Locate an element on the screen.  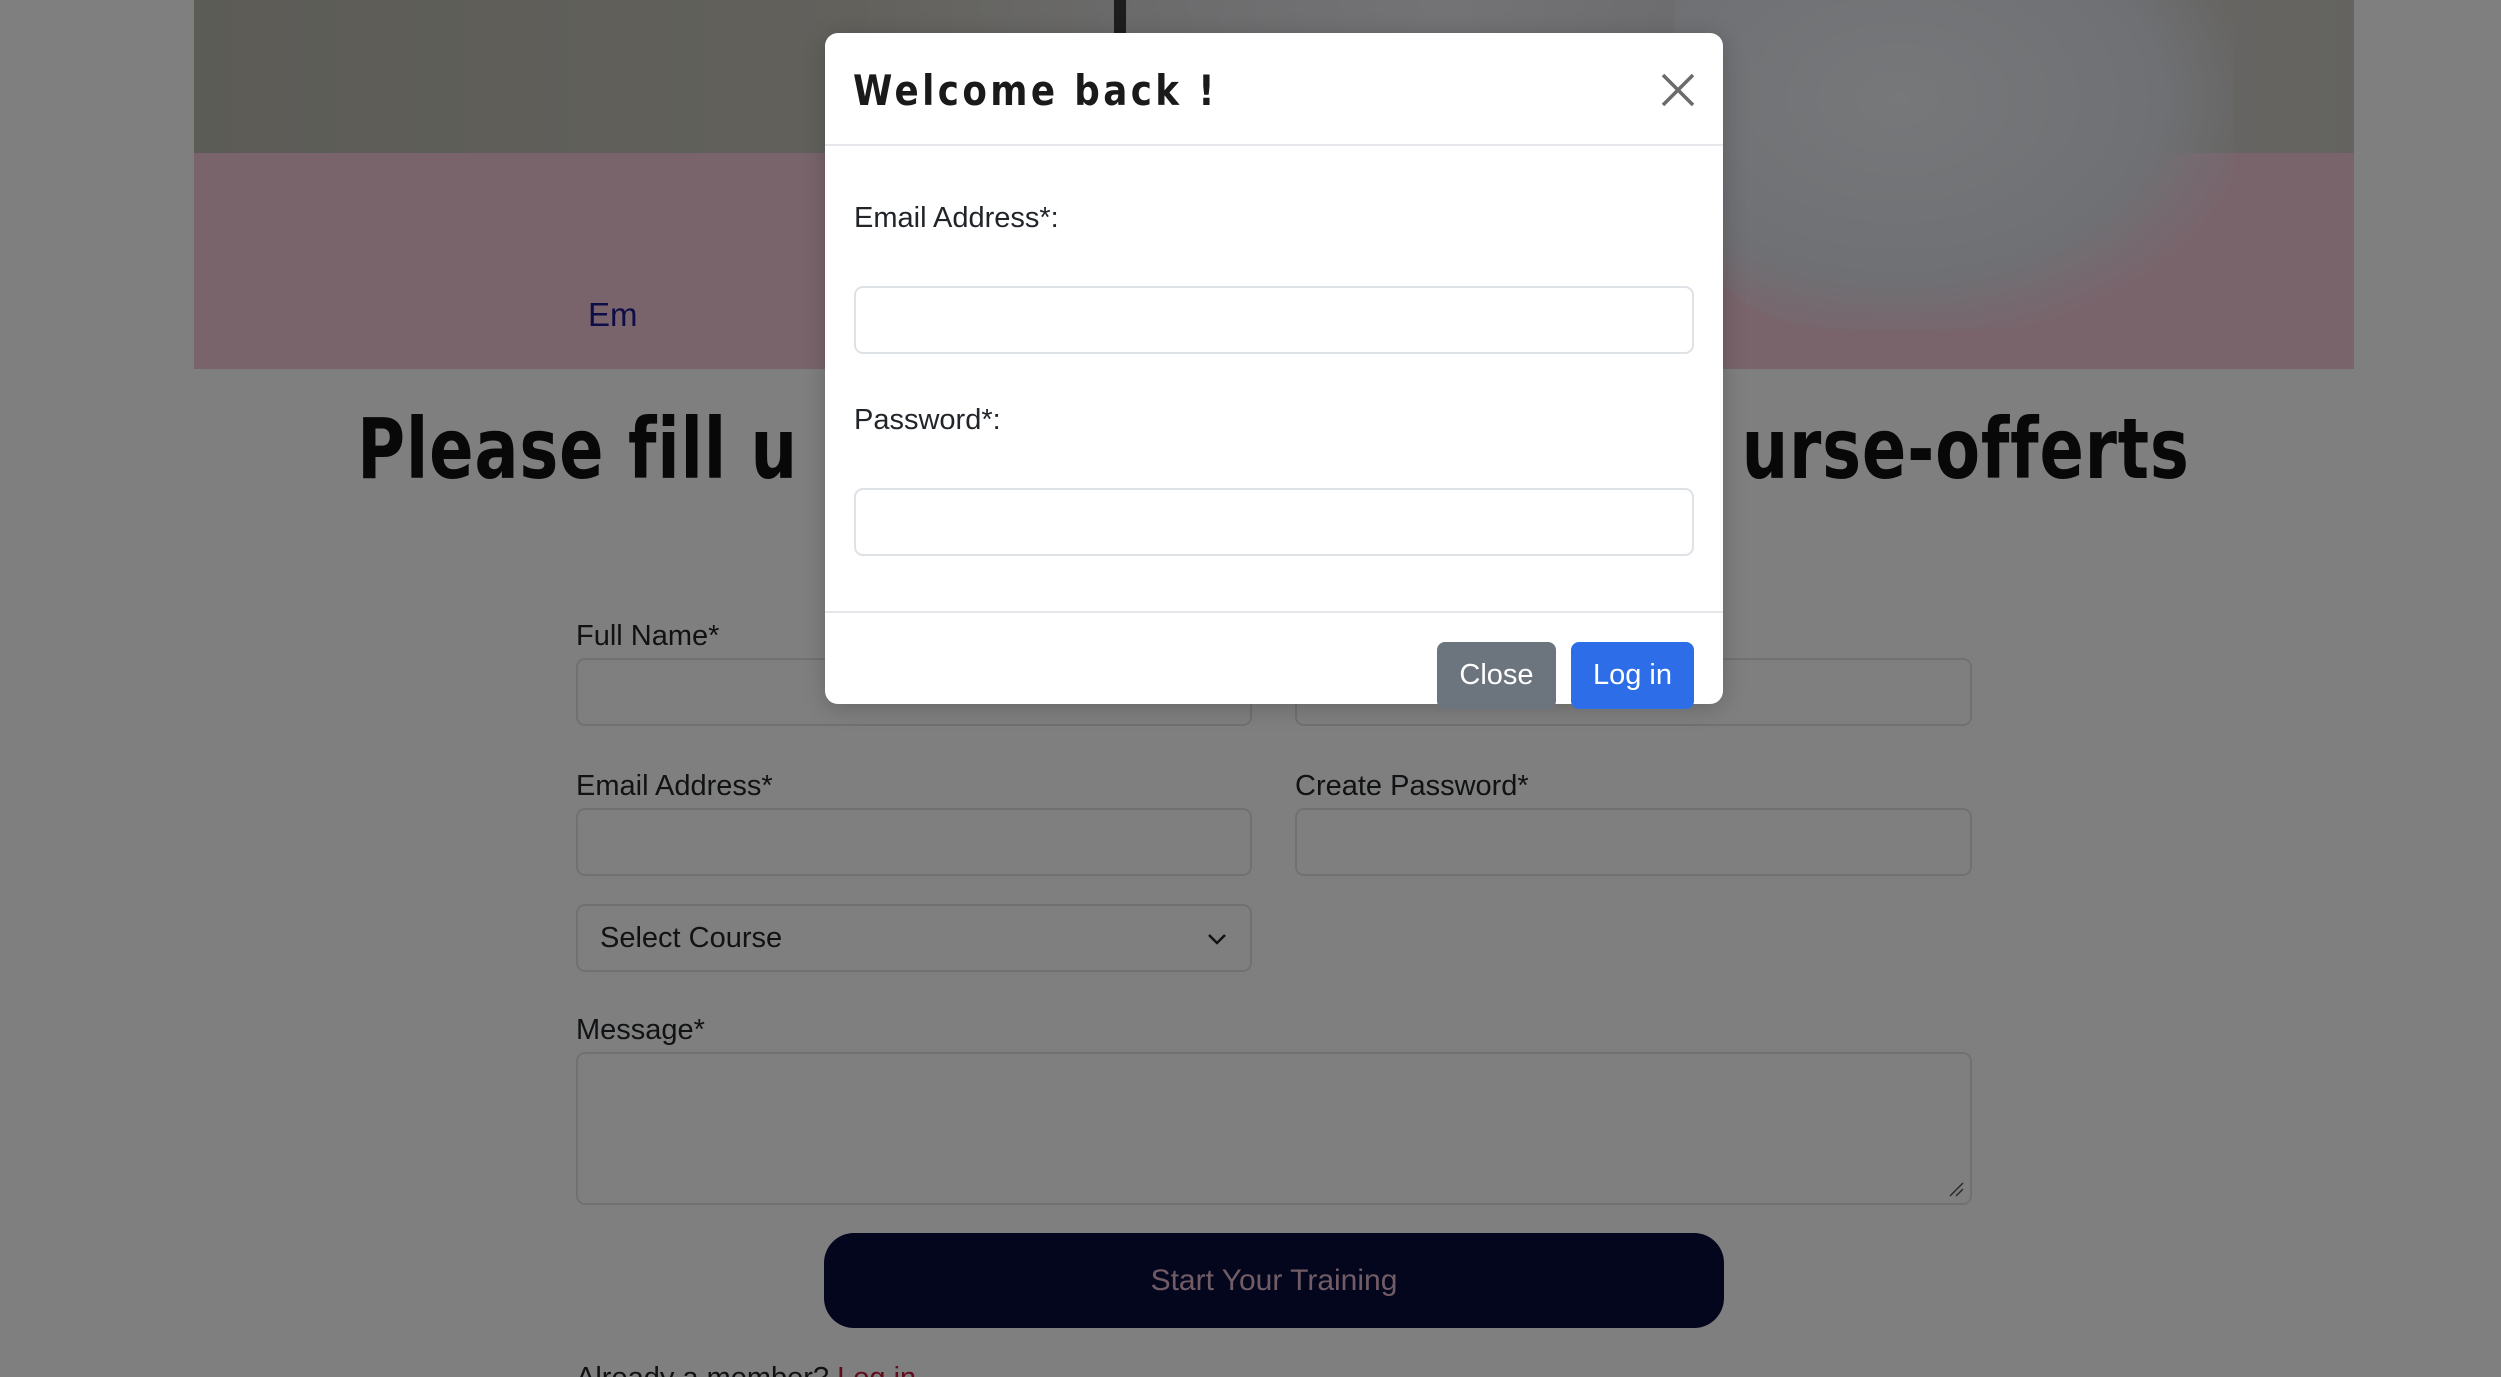
login-email-input is located at coordinates (1274, 320).